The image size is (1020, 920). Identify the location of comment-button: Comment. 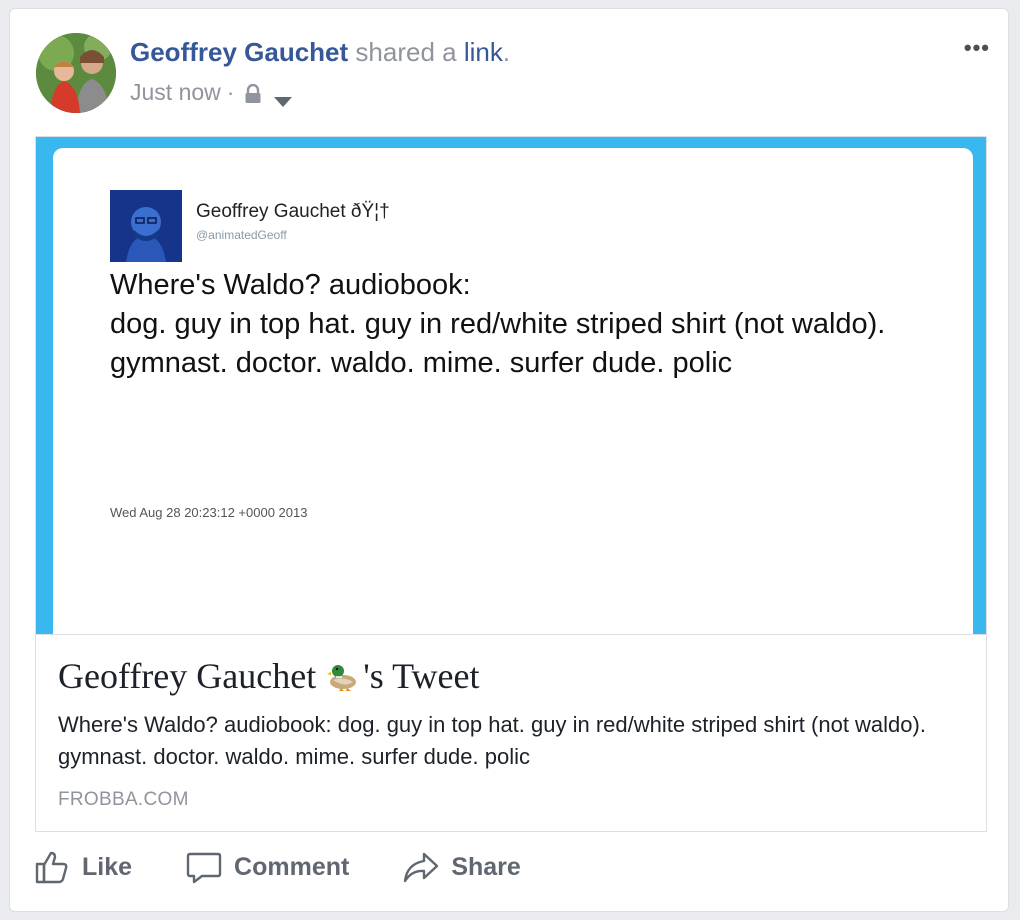
(267, 867).